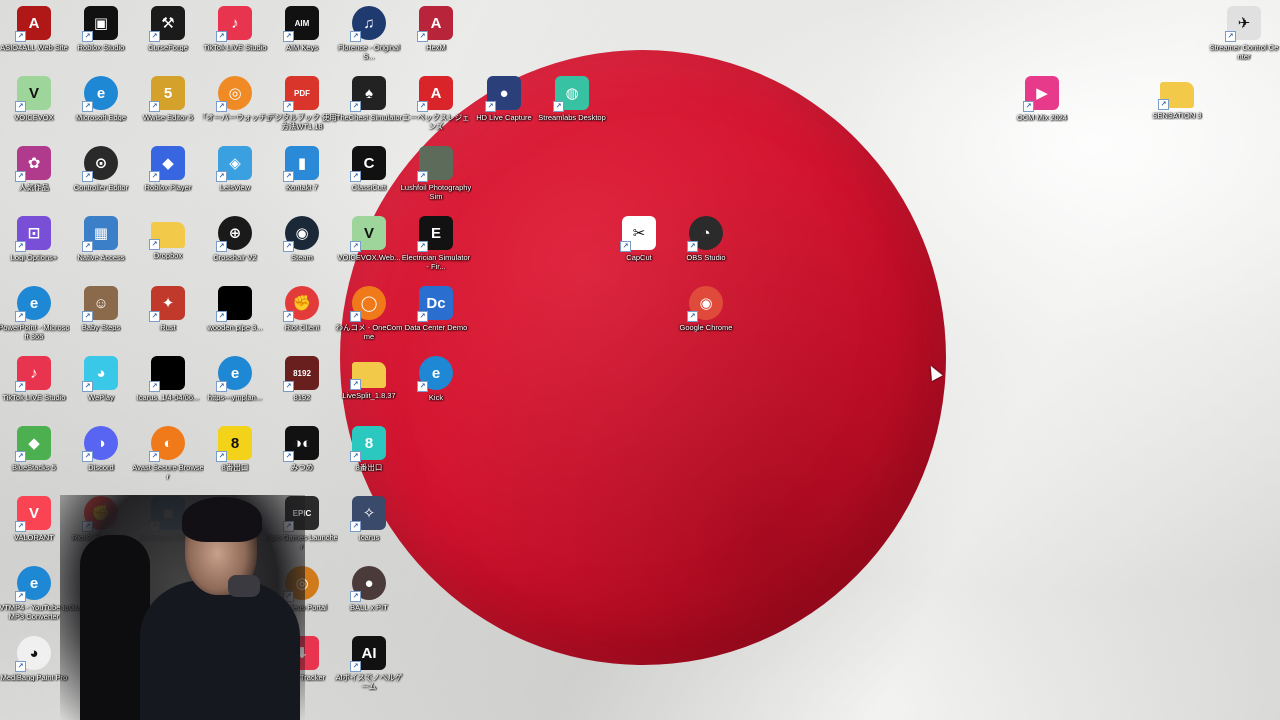 The height and width of the screenshot is (720, 1280). What do you see at coordinates (301, 24) in the screenshot?
I see `aim-keys-icon: AIM ↗` at bounding box center [301, 24].